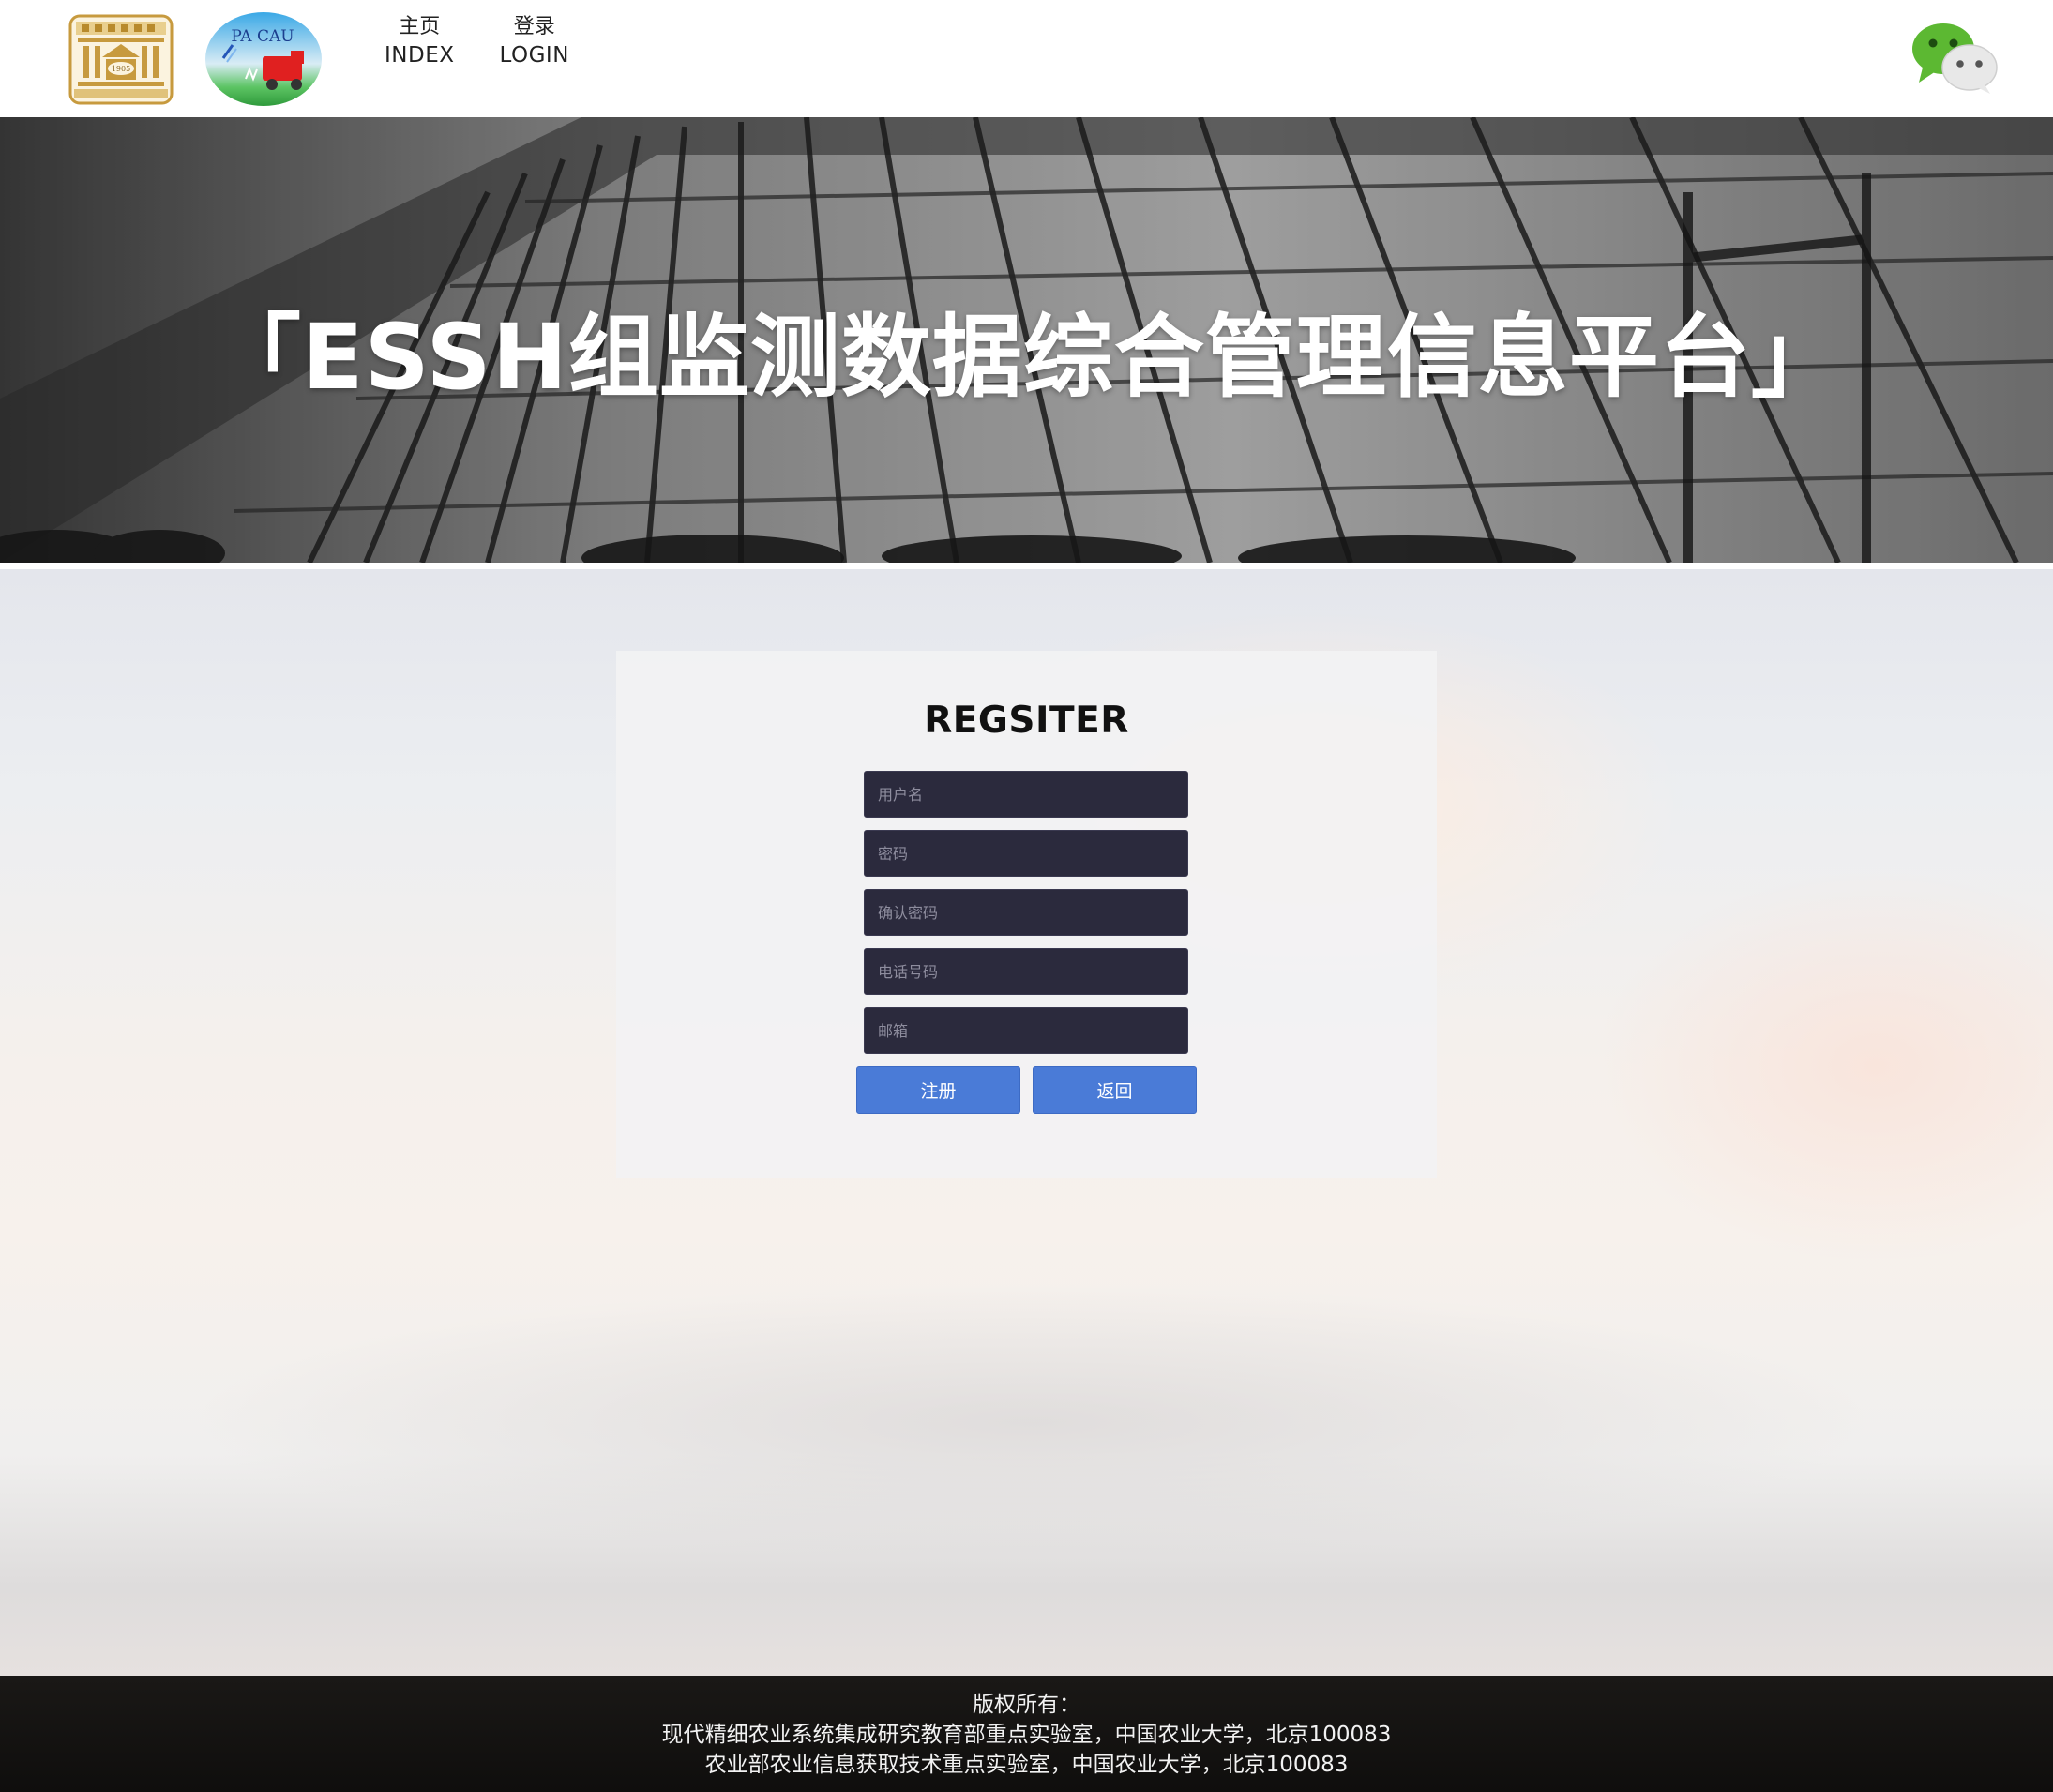 This screenshot has width=2053, height=1792. What do you see at coordinates (1026, 794) in the screenshot?
I see `username-input` at bounding box center [1026, 794].